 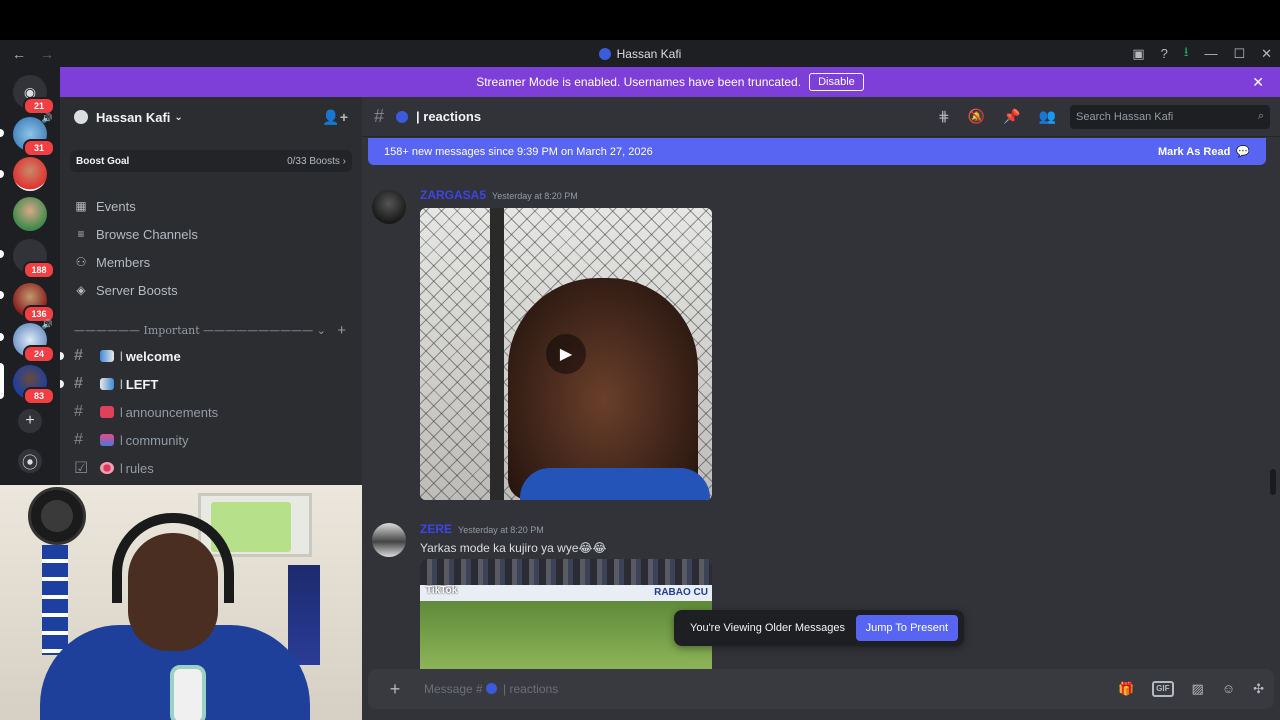 What do you see at coordinates (906, 628) in the screenshot?
I see `jump-to-present-button: Jump To Present` at bounding box center [906, 628].